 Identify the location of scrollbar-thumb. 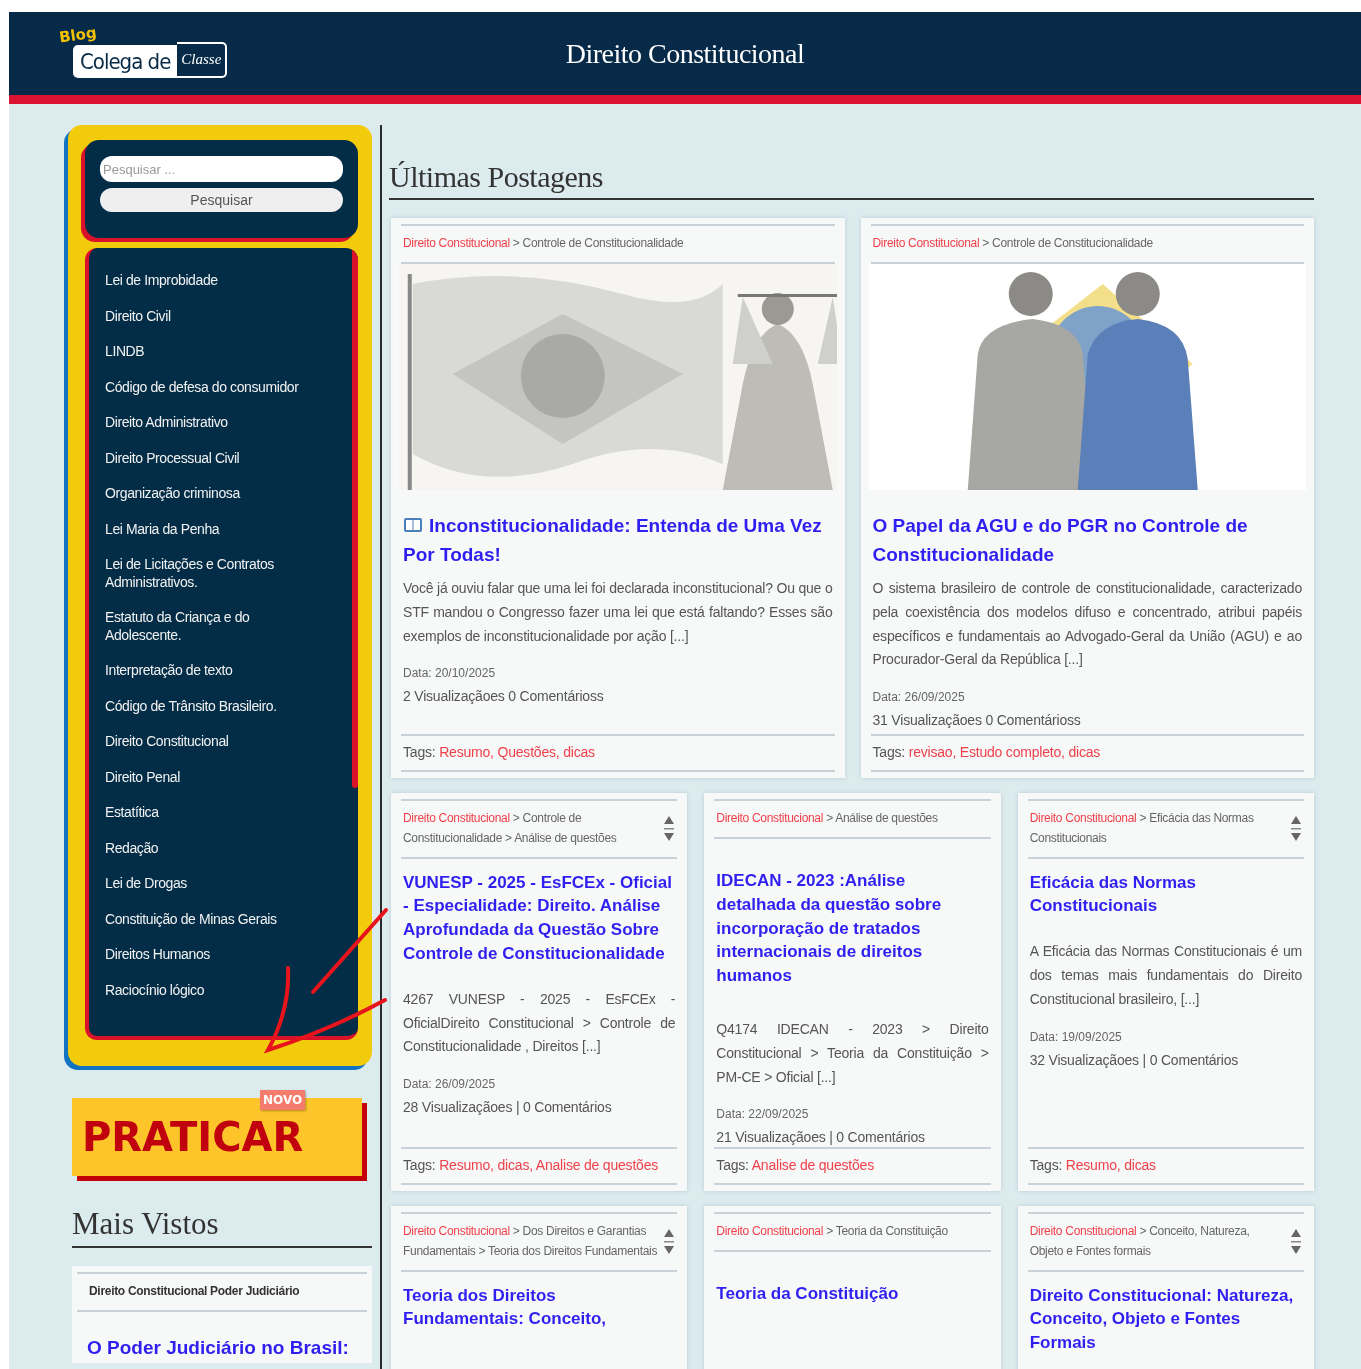
(355, 518).